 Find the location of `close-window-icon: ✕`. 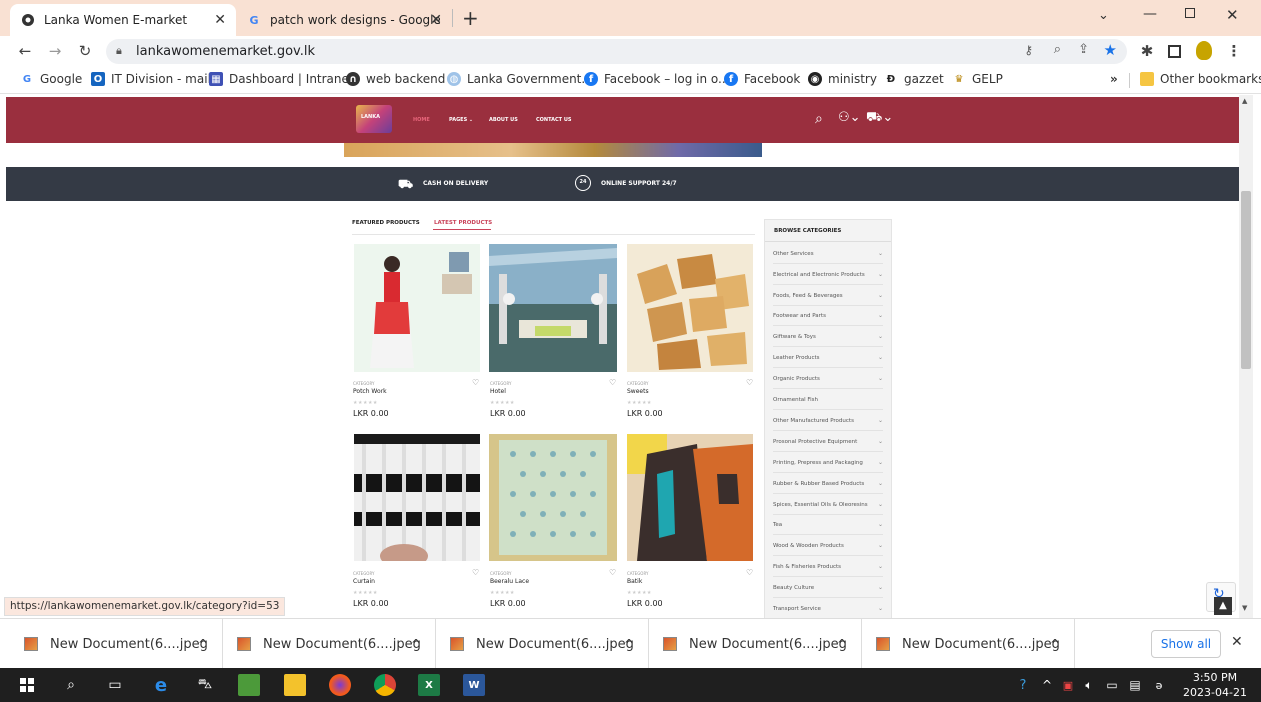

close-window-icon: ✕ is located at coordinates (1232, 15).